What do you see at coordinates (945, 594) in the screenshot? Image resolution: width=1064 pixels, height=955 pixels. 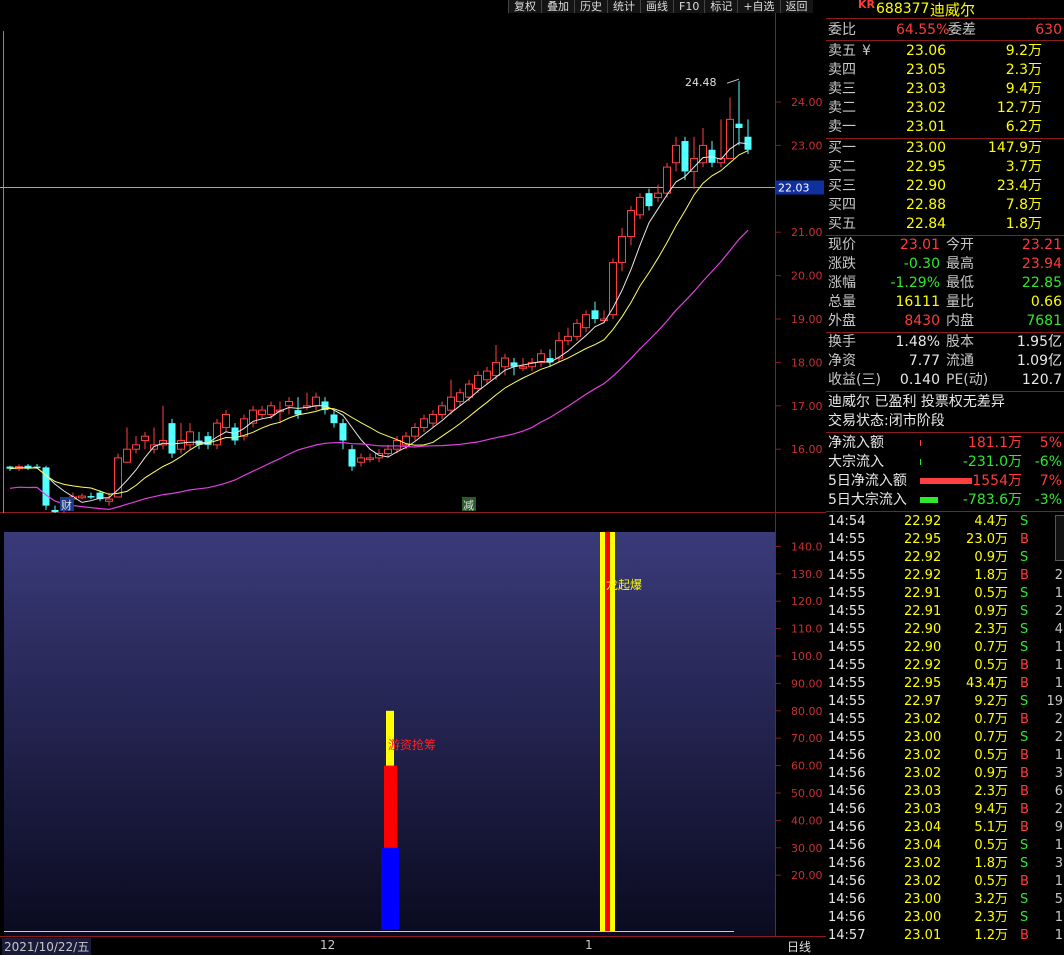 I see `tick-row: 14:55 22.91 0.5万 S 1` at bounding box center [945, 594].